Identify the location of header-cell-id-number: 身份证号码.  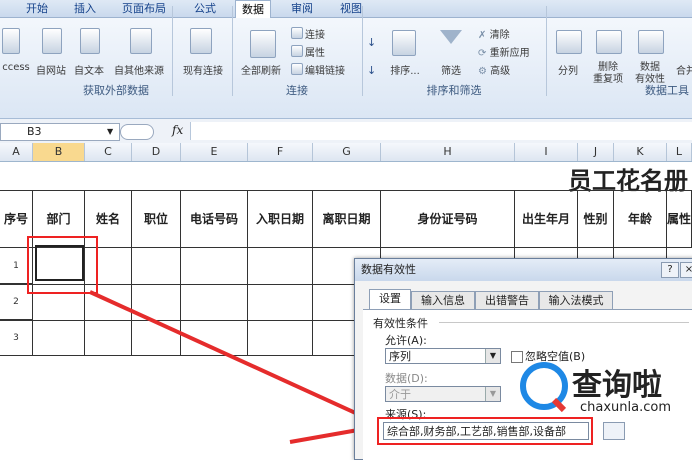
(448, 219).